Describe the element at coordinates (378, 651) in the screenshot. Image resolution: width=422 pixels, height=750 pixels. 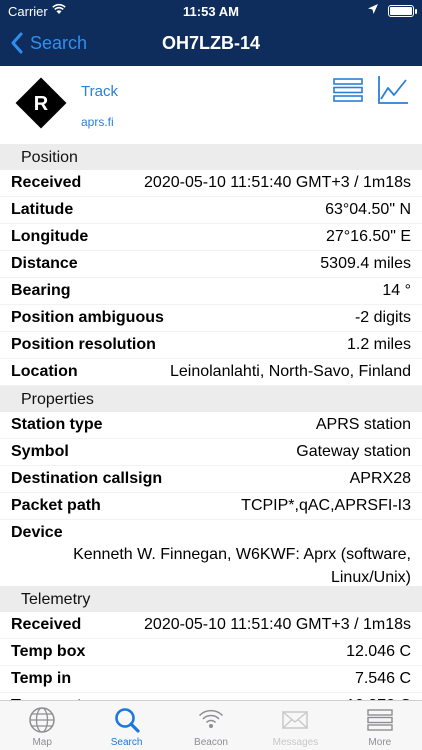
I see `row-value: 12.046 C` at that location.